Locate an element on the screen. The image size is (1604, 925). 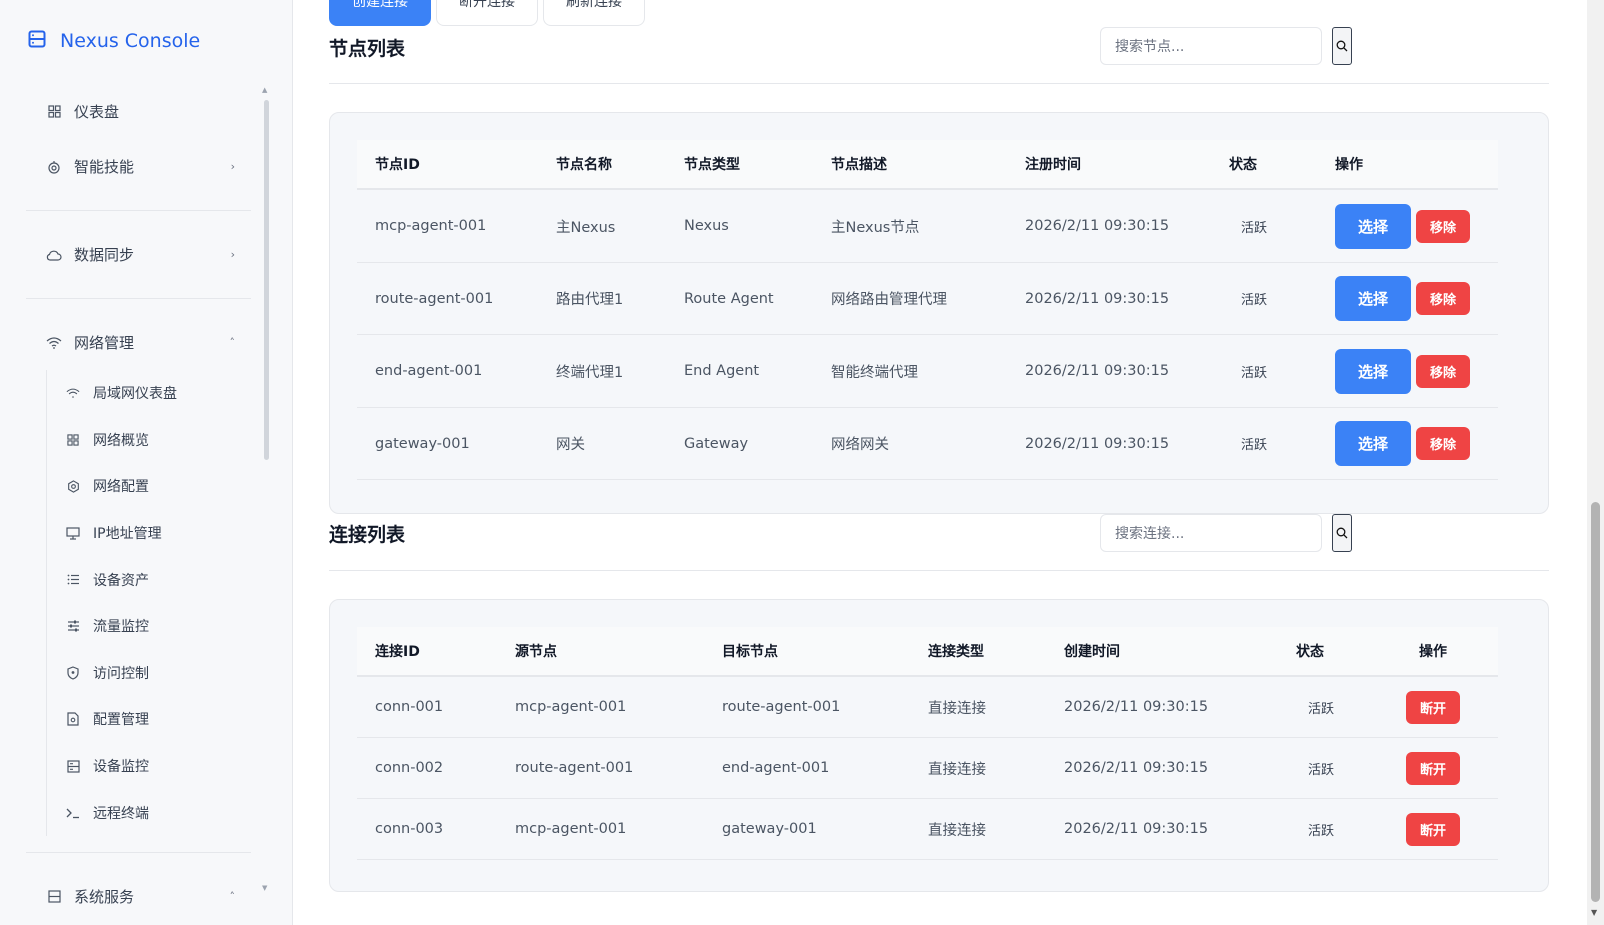
node-id: gateway-001 is located at coordinates (422, 443).